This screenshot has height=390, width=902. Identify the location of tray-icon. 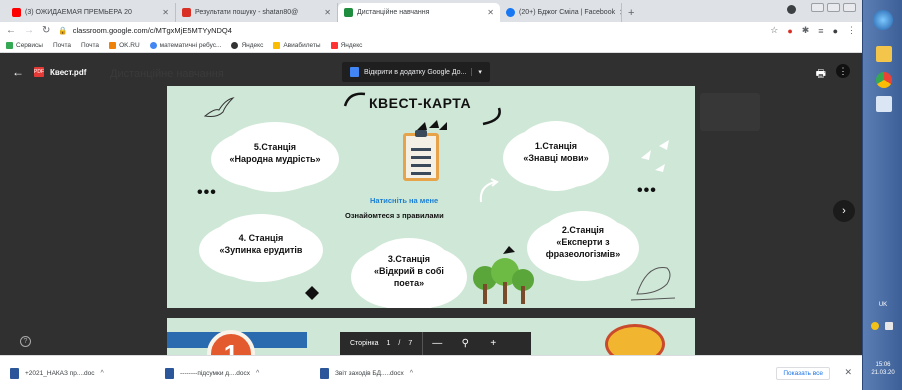
(875, 326).